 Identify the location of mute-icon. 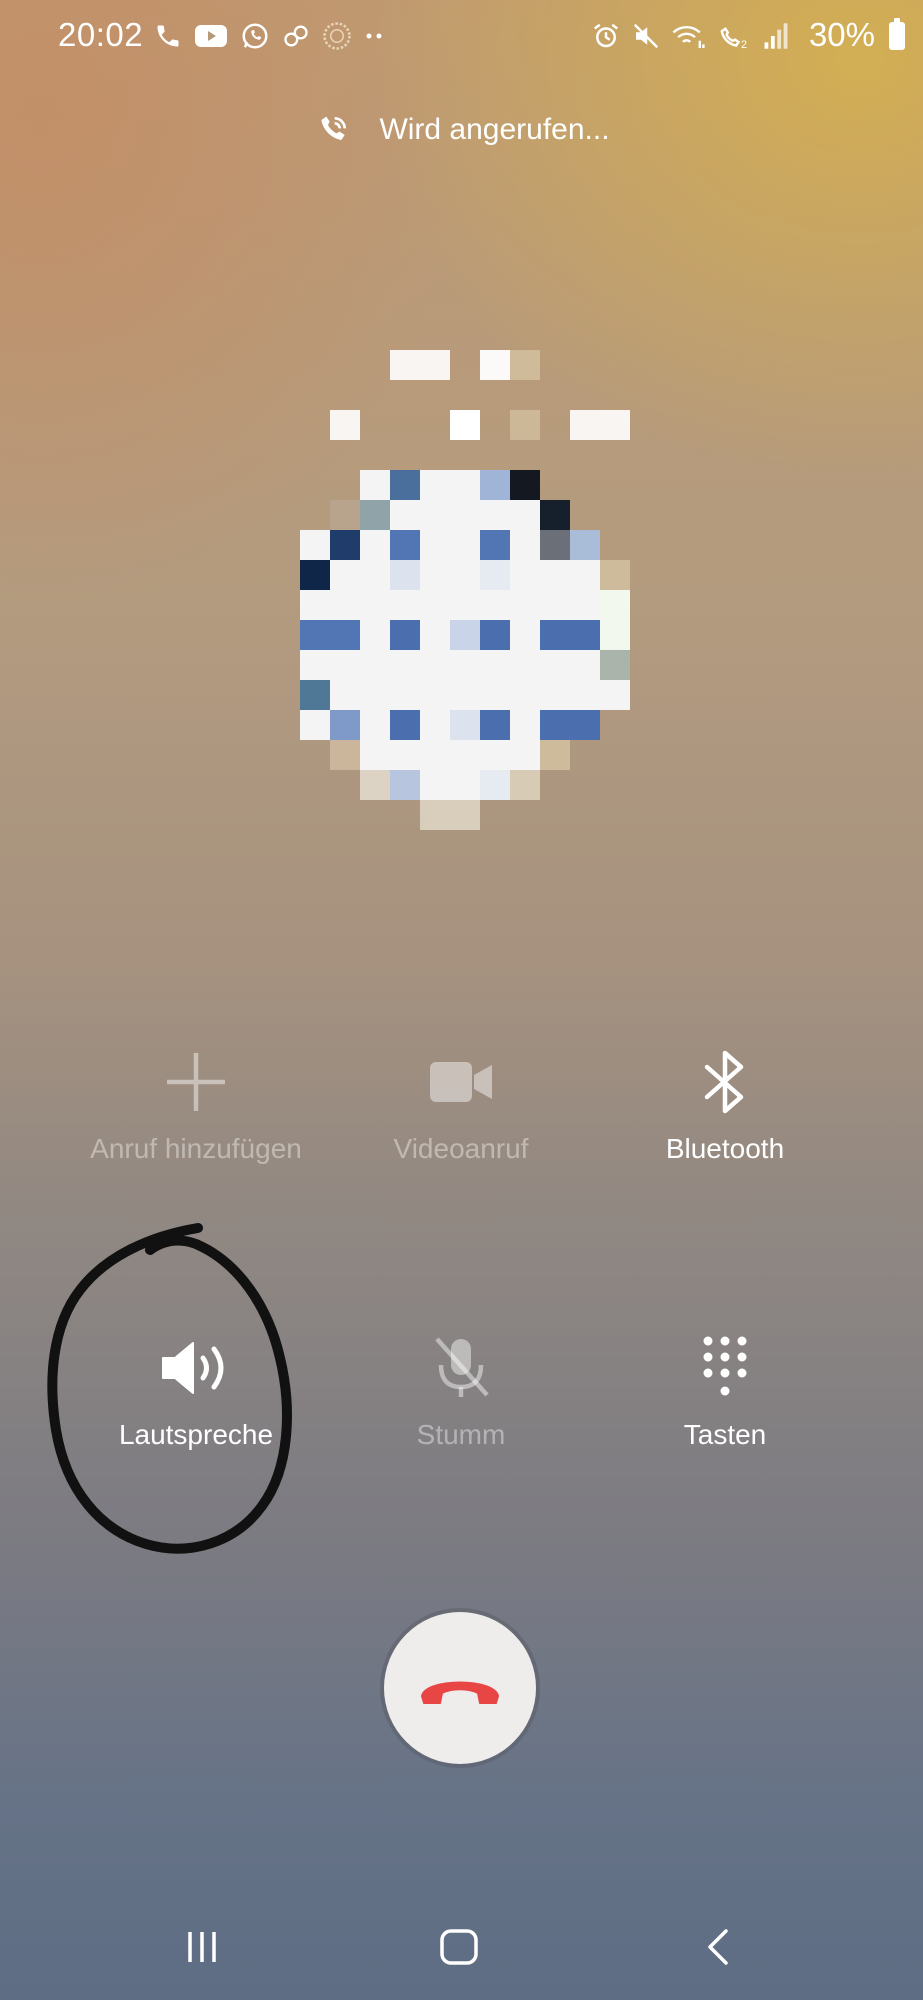
(646, 36).